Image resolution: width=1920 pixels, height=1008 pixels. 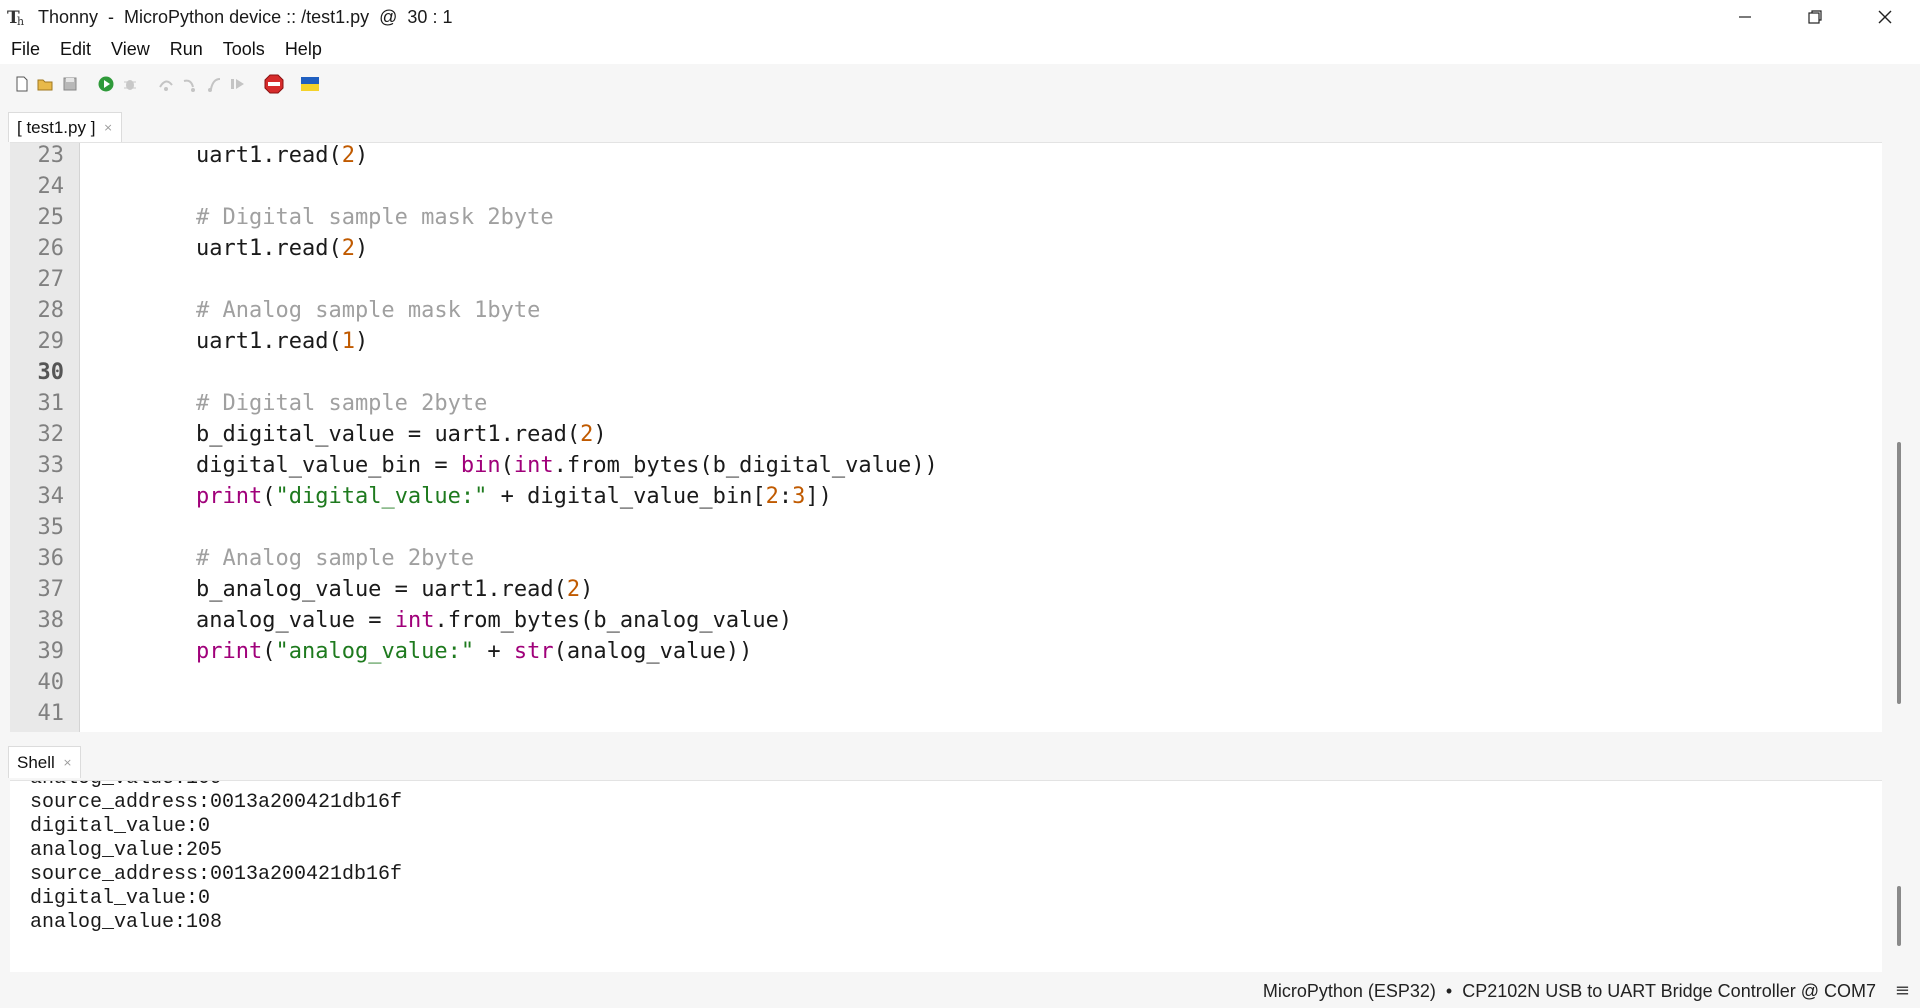 I want to click on editor-scrollbar-thumb, so click(x=1899, y=573).